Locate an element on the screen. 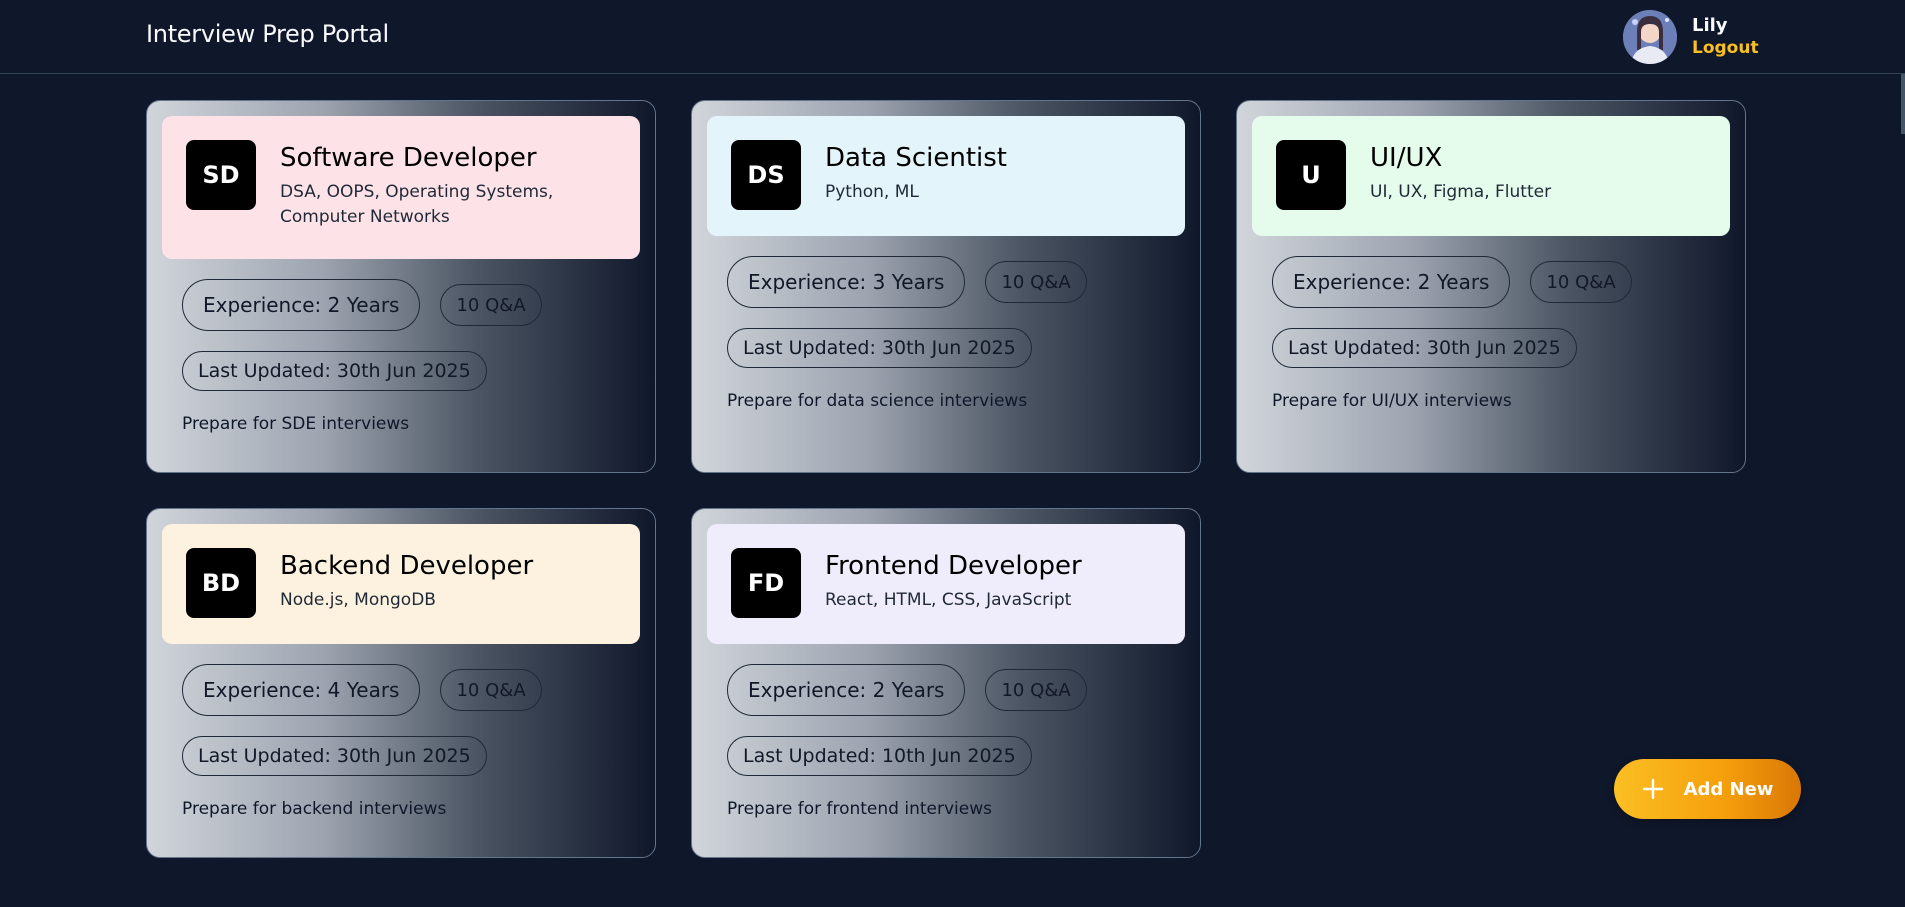  role-initials-badge: DS is located at coordinates (766, 175).